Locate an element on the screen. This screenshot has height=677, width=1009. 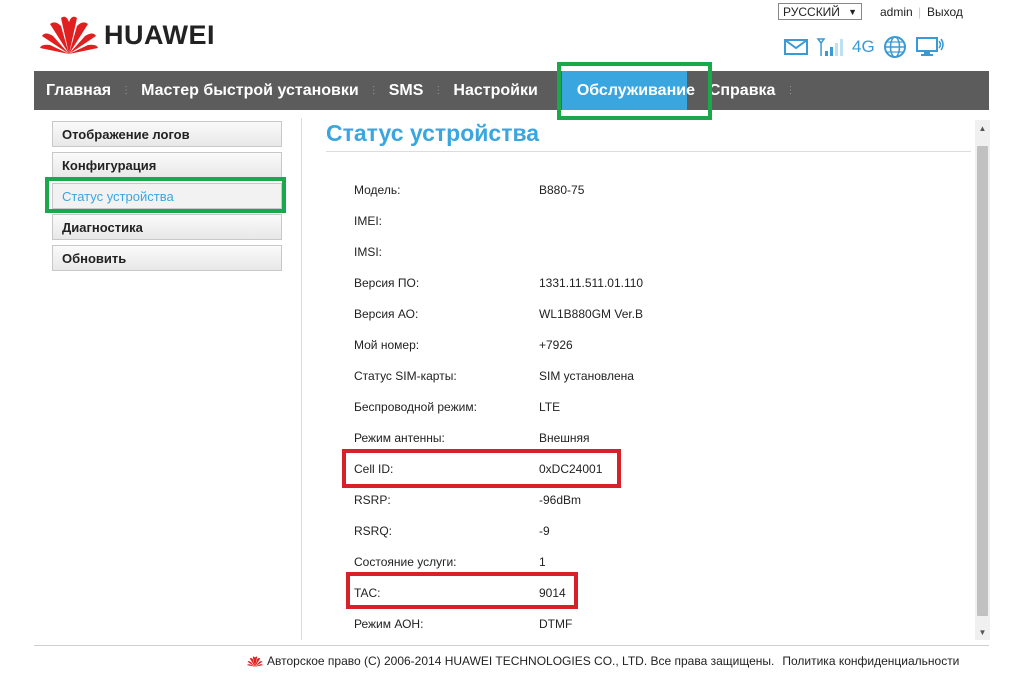
row-label: Версия АО: is located at coordinates (386, 313).